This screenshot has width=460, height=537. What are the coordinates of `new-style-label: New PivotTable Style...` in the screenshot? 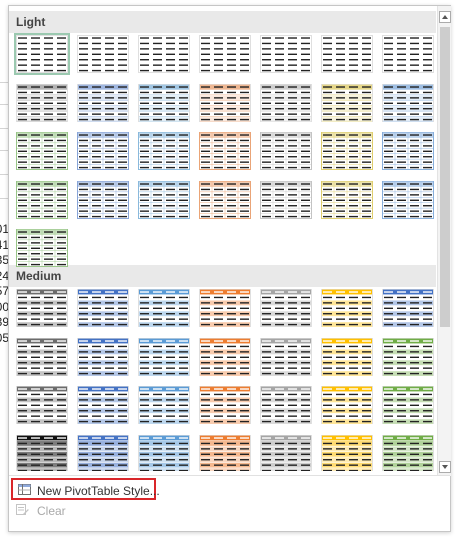 It's located at (98, 491).